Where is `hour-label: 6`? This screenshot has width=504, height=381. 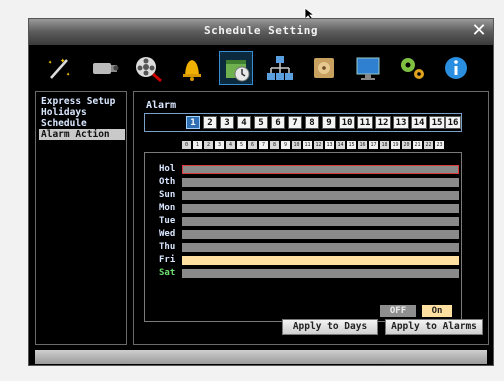
hour-label: 6 is located at coordinates (252, 145).